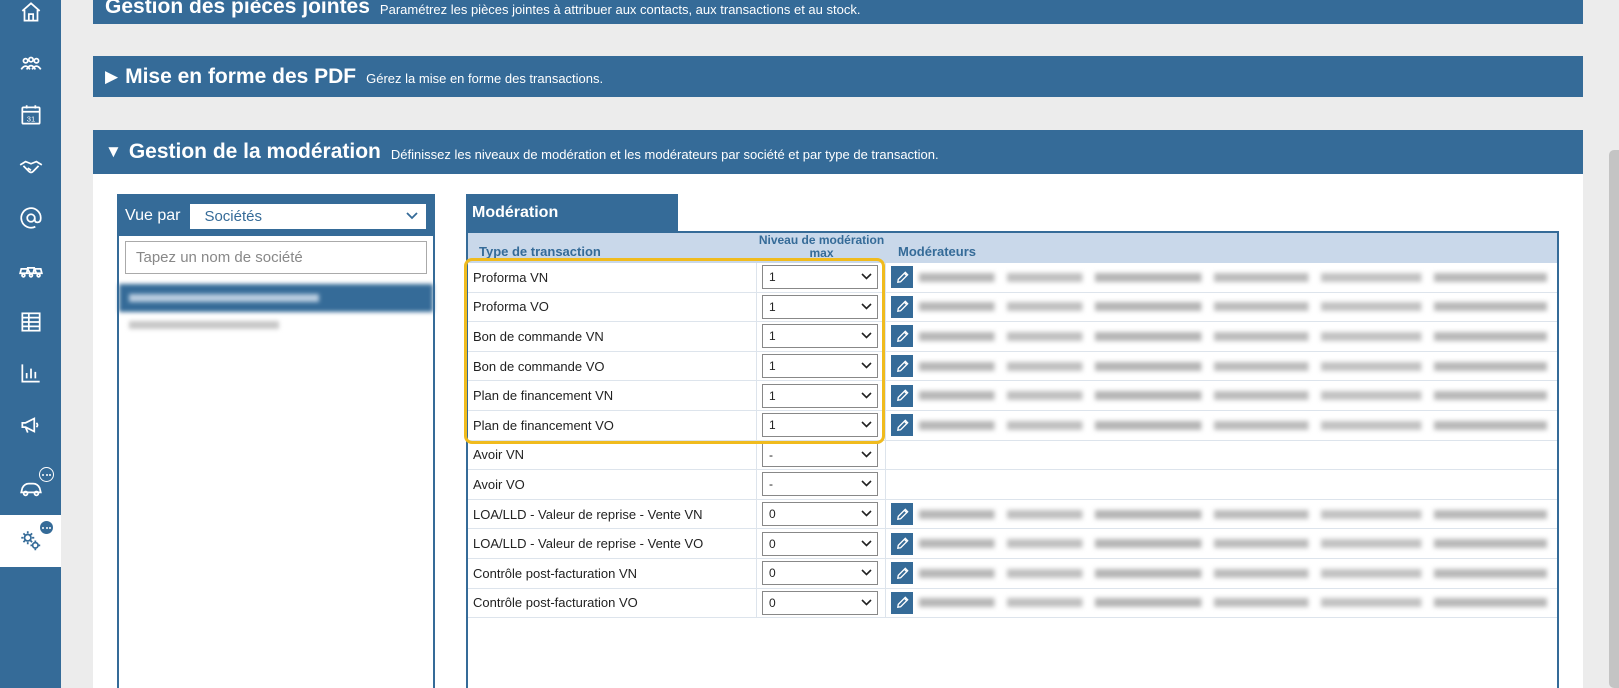  Describe the element at coordinates (308, 216) in the screenshot. I see `vue-par-select: Sociétés` at that location.